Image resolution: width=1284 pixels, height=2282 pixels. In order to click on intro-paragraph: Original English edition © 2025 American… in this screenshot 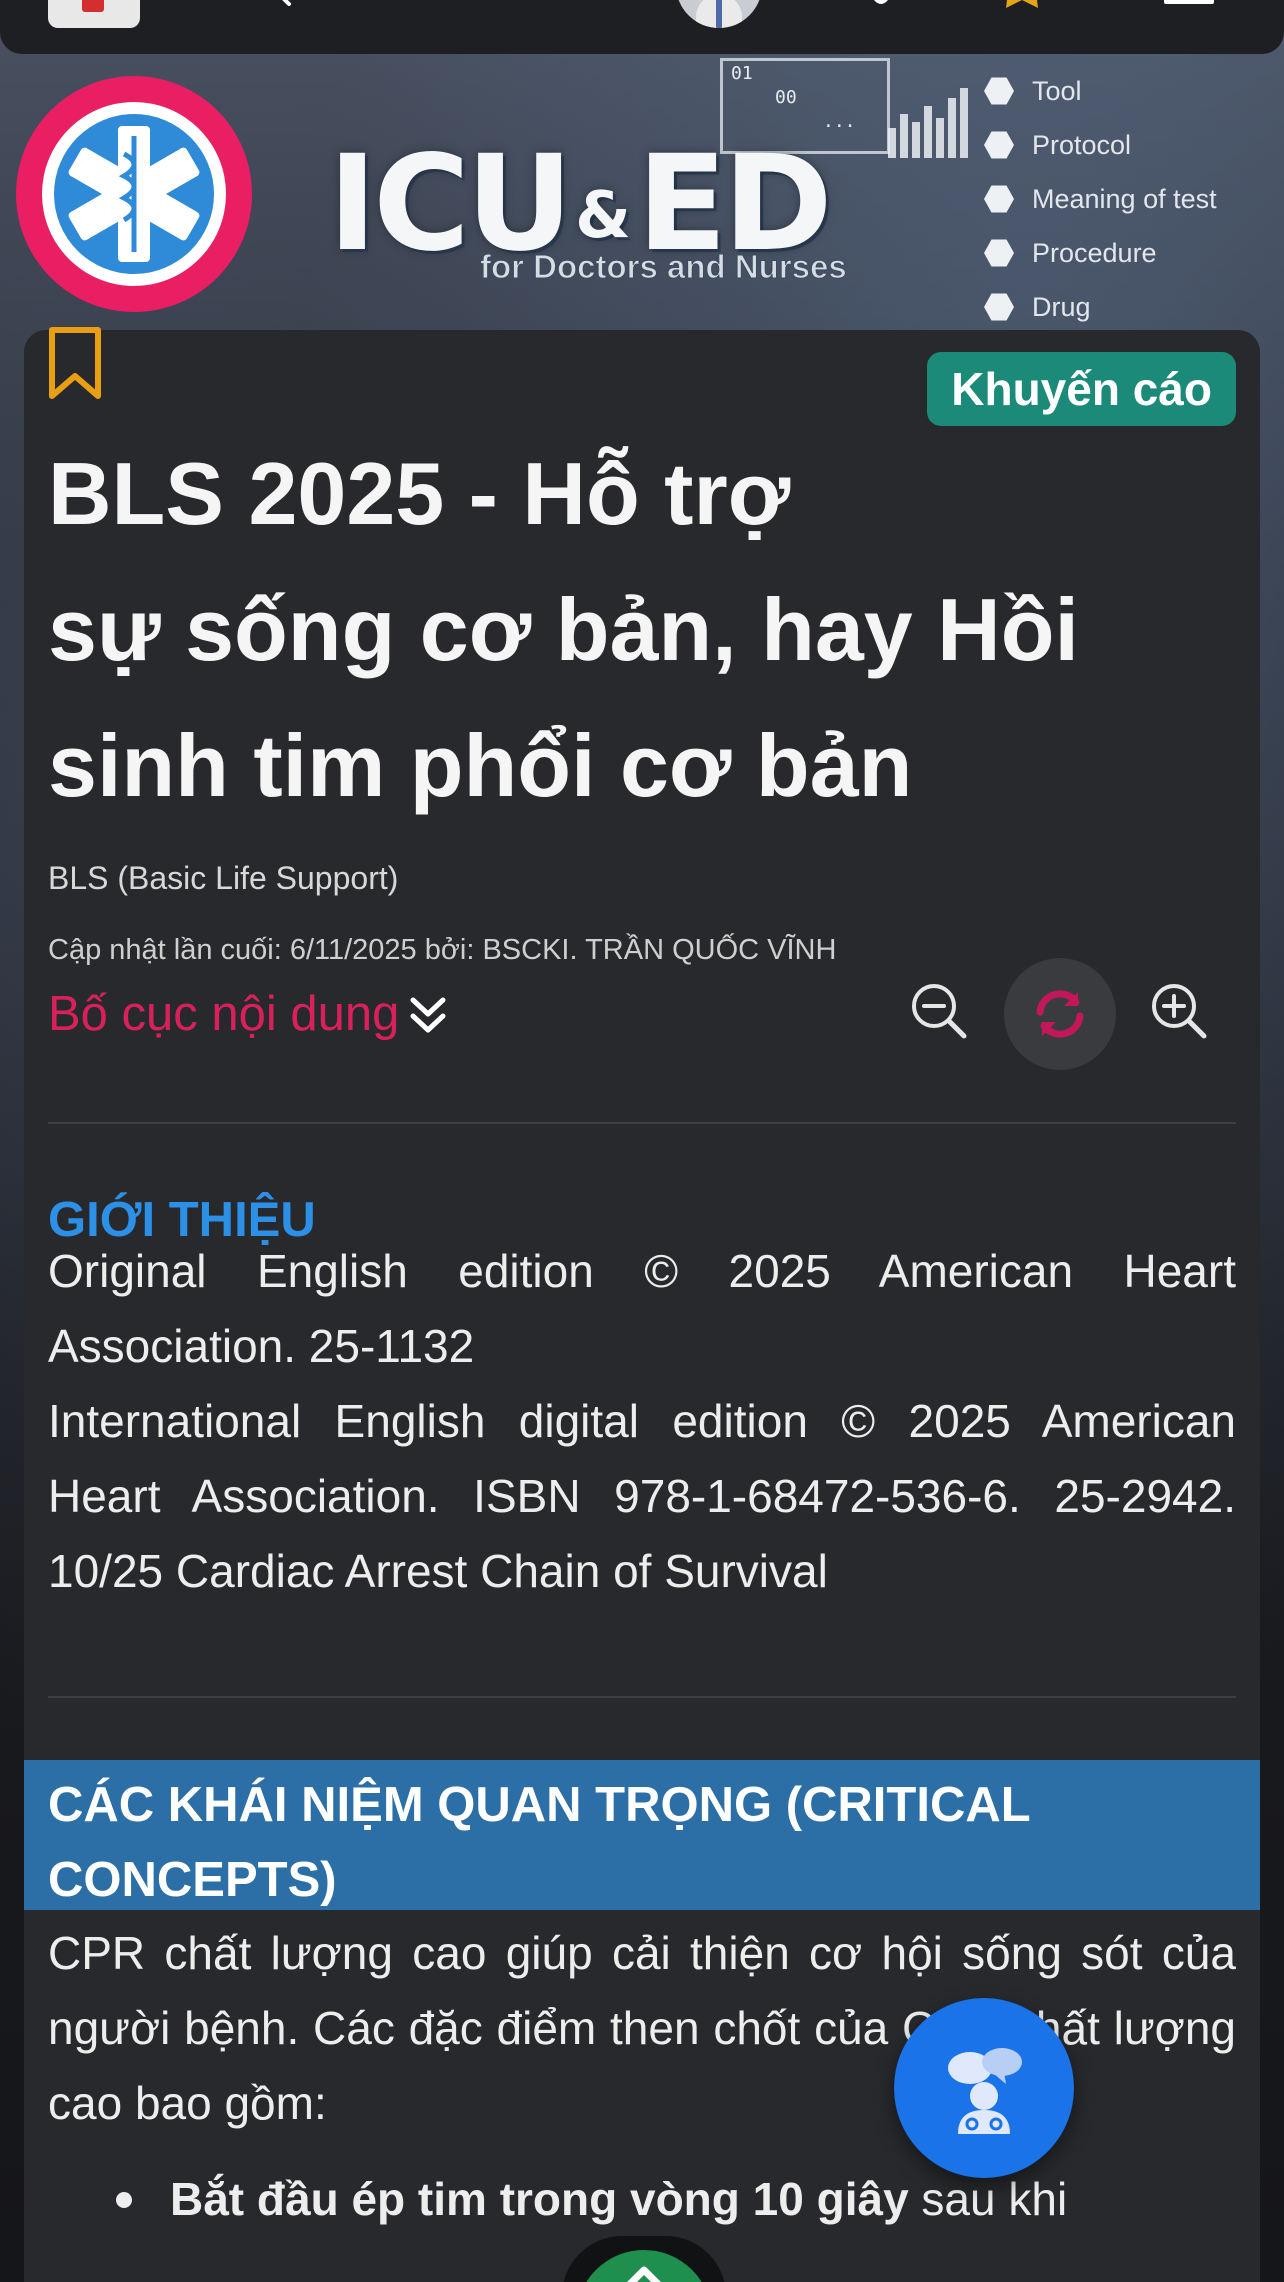, I will do `click(642, 1308)`.